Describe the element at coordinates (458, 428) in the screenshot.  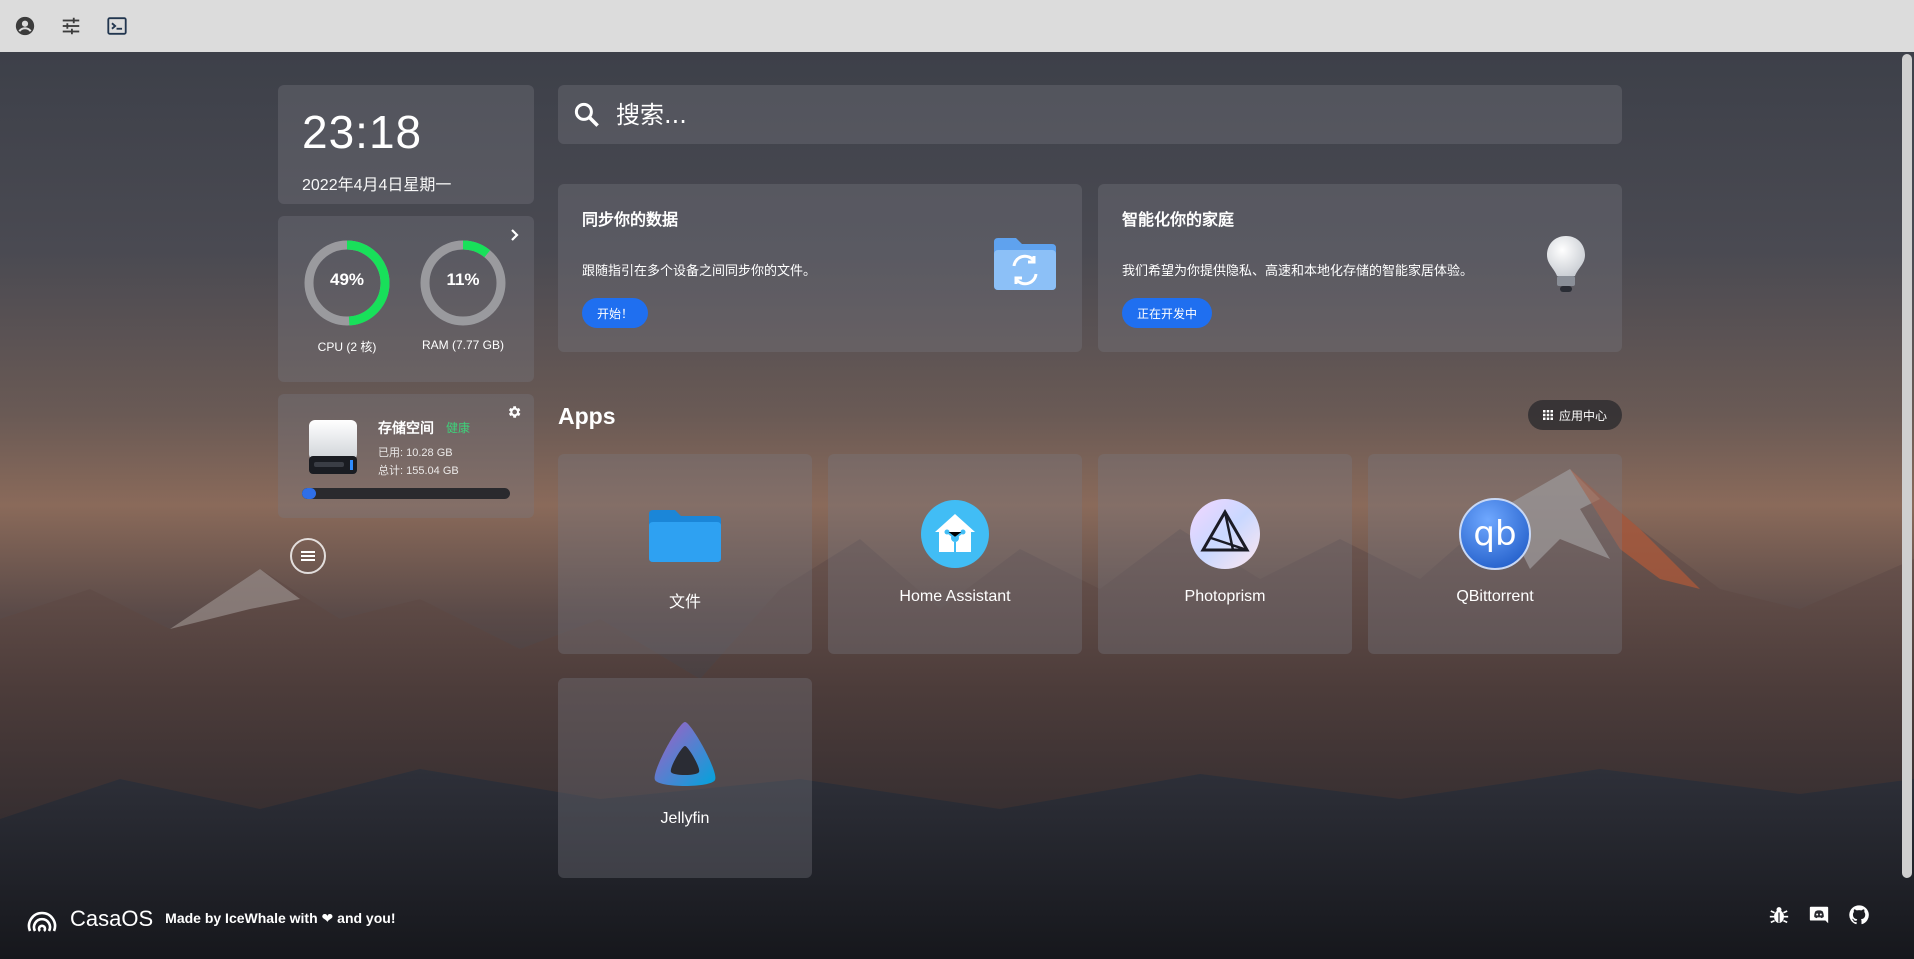
I see `storage-health-badge: 健康` at that location.